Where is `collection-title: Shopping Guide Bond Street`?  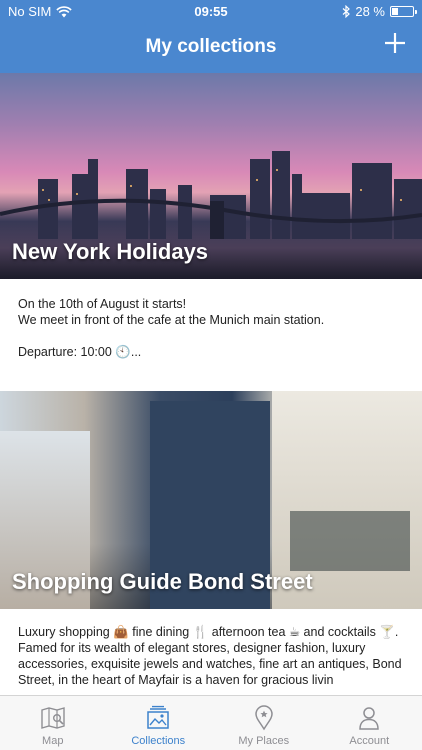 collection-title: Shopping Guide Bond Street is located at coordinates (162, 581).